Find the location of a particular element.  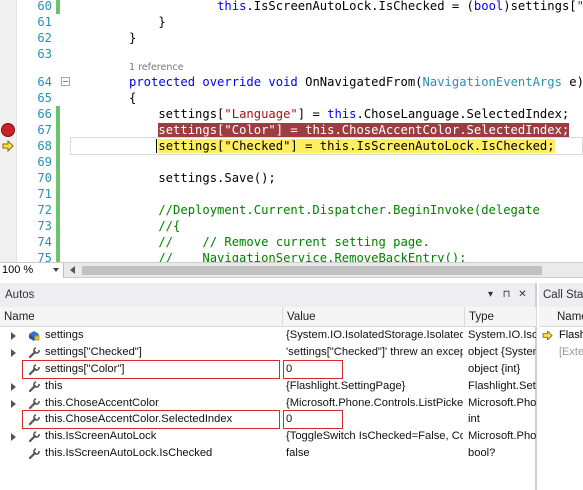

code-line: 69 is located at coordinates (291, 162).